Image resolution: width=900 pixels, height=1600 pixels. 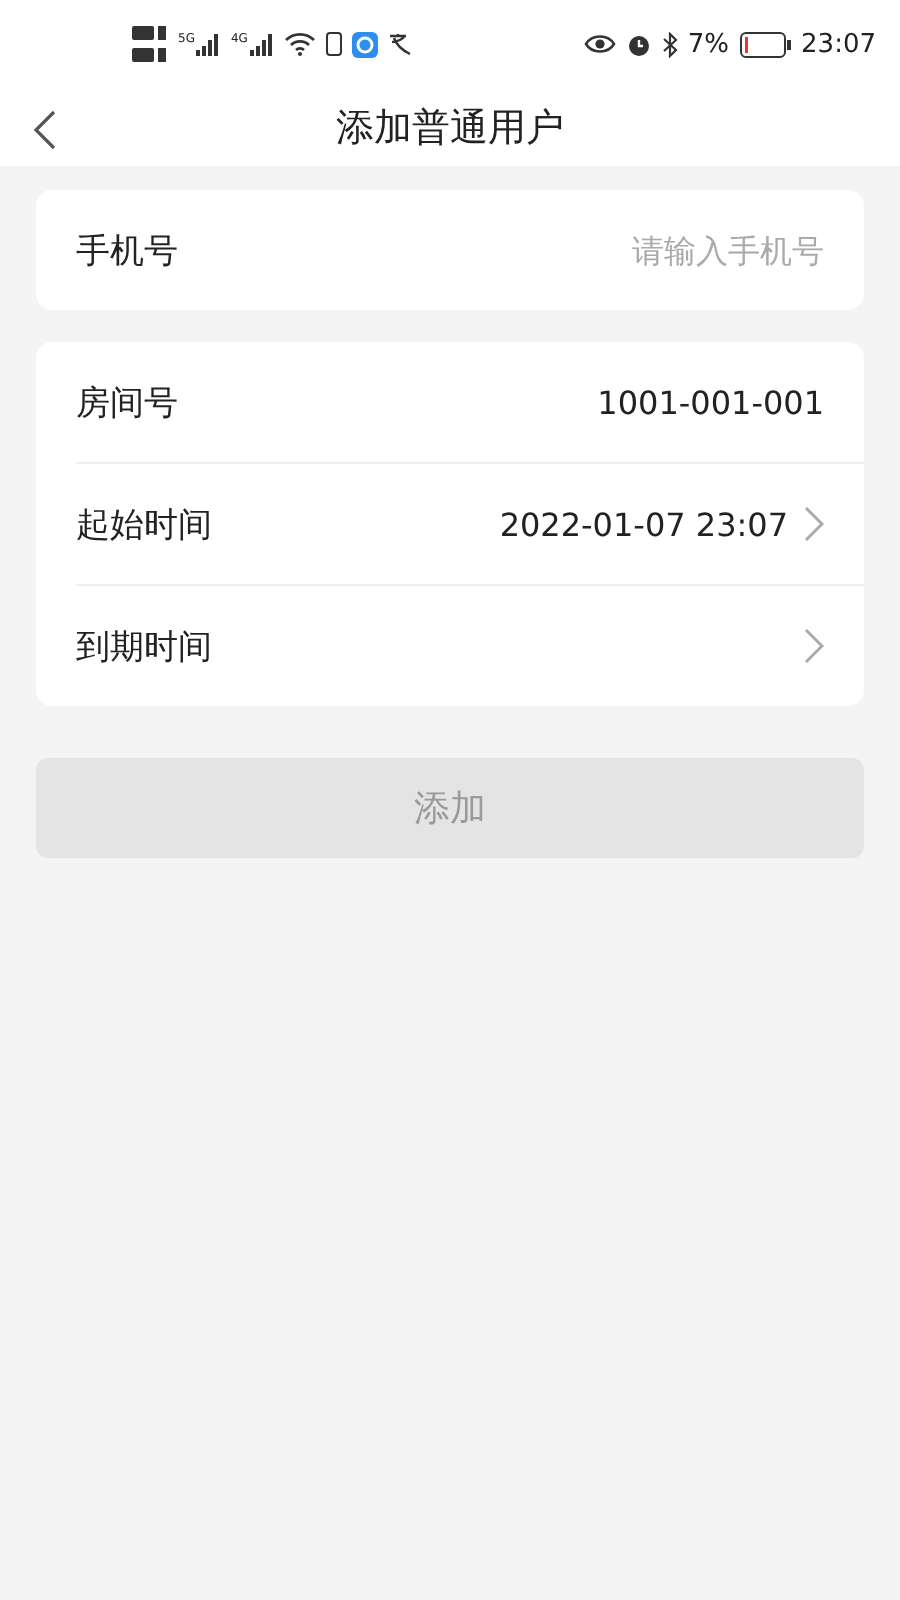 What do you see at coordinates (145, 525) in the screenshot?
I see `field-label: 起始时间` at bounding box center [145, 525].